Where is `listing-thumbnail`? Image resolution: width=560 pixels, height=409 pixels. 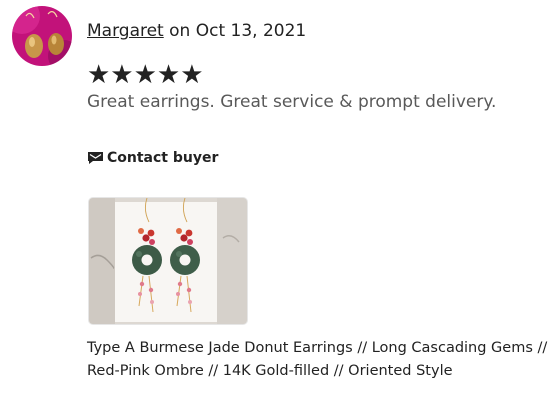
listing-thumbnail is located at coordinates (168, 261).